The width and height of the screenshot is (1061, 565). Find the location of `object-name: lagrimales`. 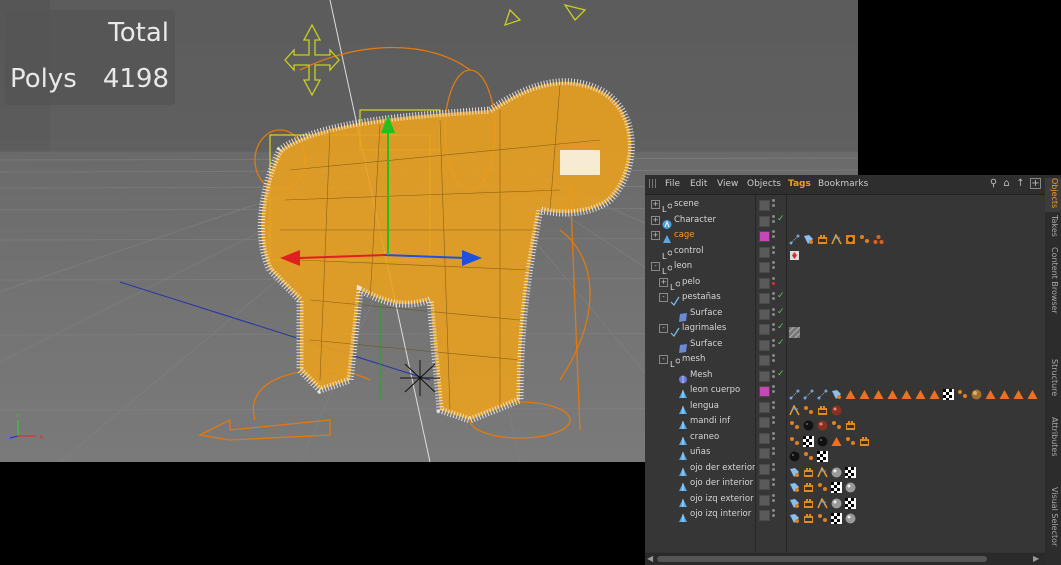

object-name: lagrimales is located at coordinates (704, 328).